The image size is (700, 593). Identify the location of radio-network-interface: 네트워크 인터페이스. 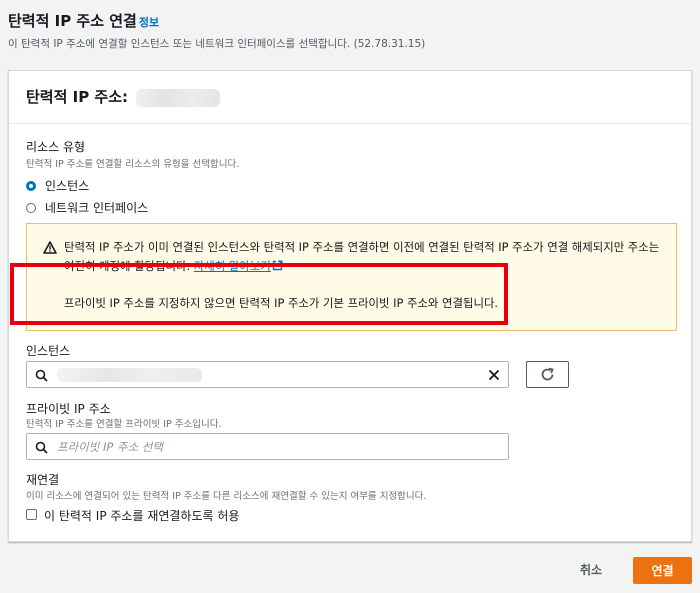
(87, 207).